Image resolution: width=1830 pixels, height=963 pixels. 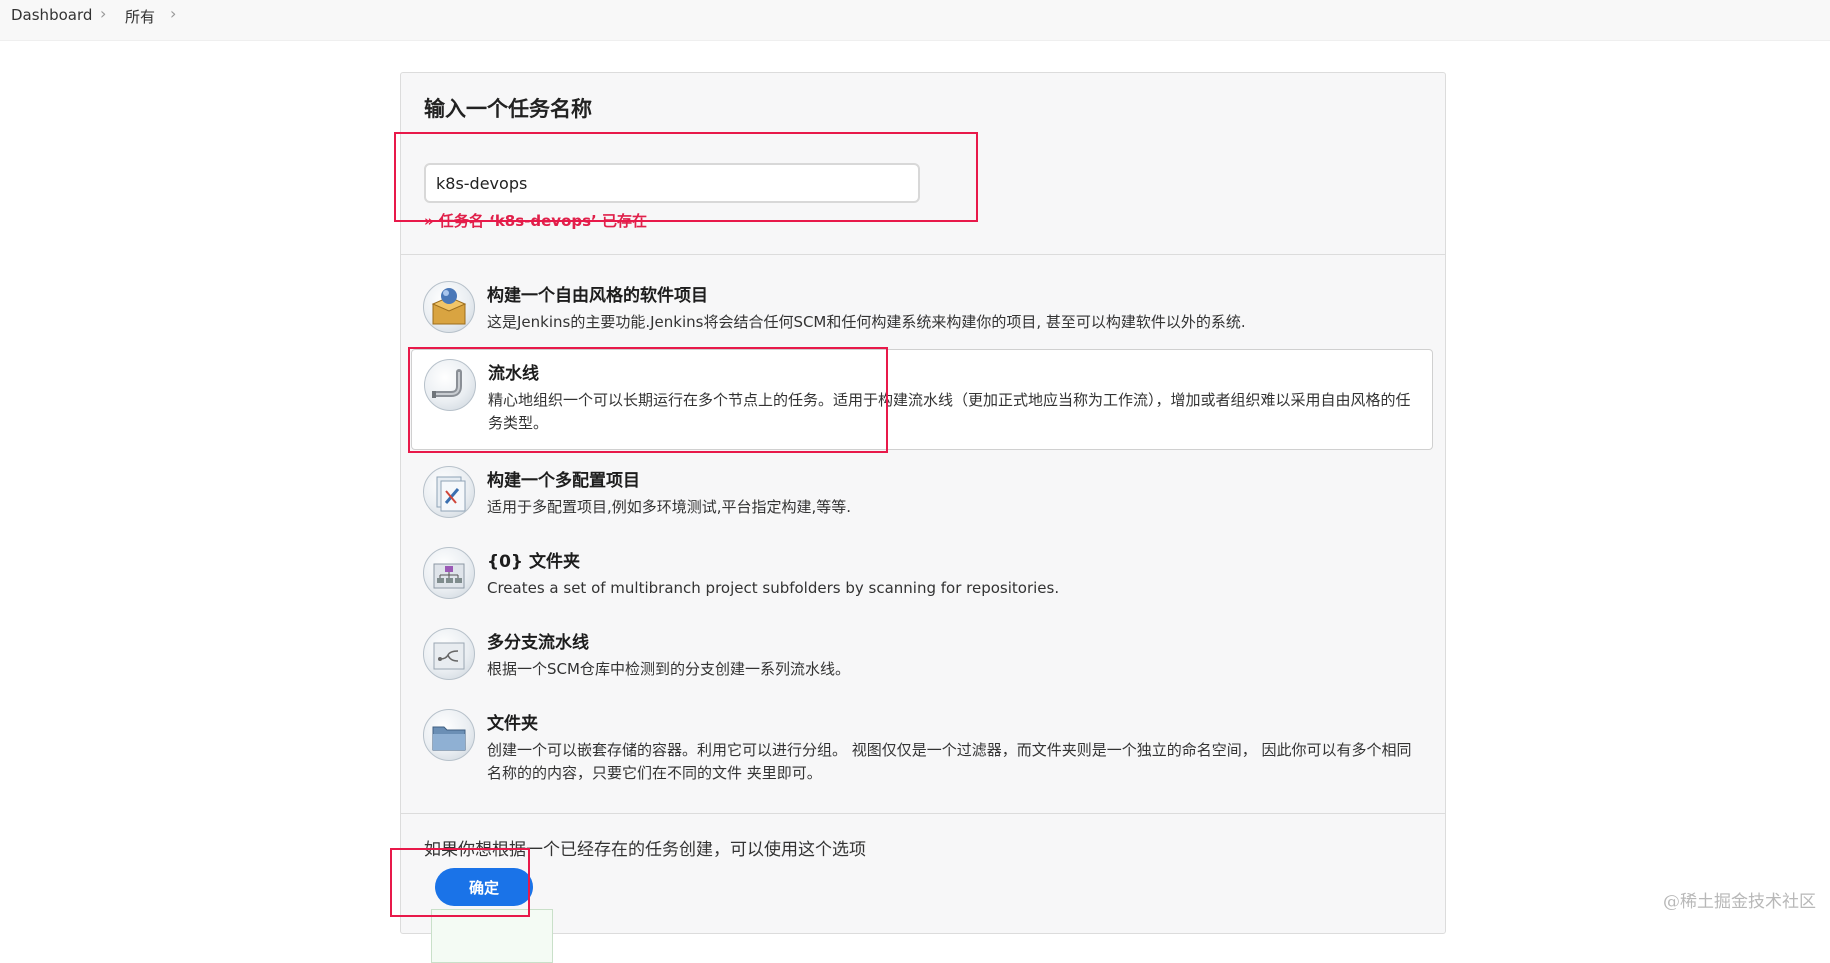 I want to click on item-title: 构建一个自由风格的软件项目, so click(x=597, y=296).